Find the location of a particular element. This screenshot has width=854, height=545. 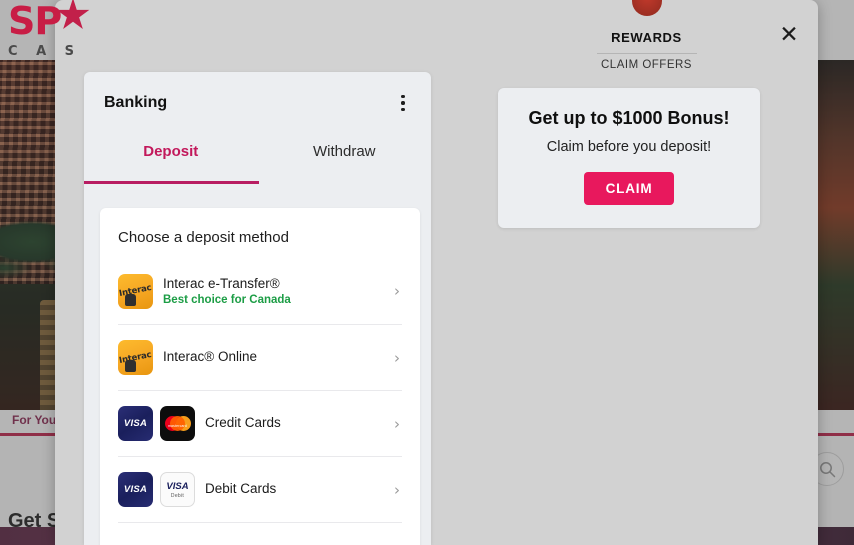

method-text: Debit Cards is located at coordinates (294, 489).